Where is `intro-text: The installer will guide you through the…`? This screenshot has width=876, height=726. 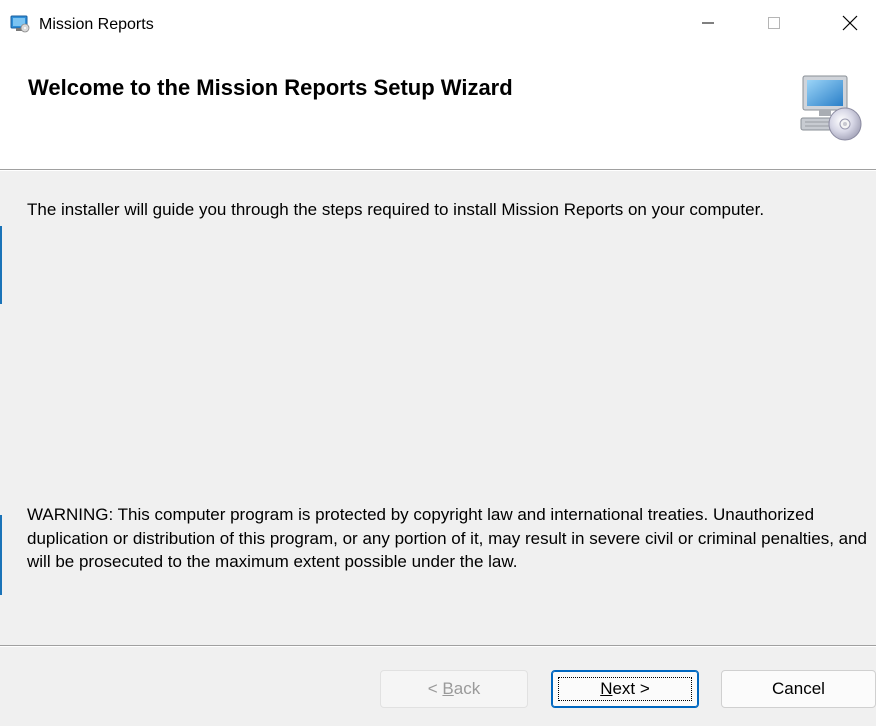
intro-text: The installer will guide you through the… is located at coordinates (396, 209).